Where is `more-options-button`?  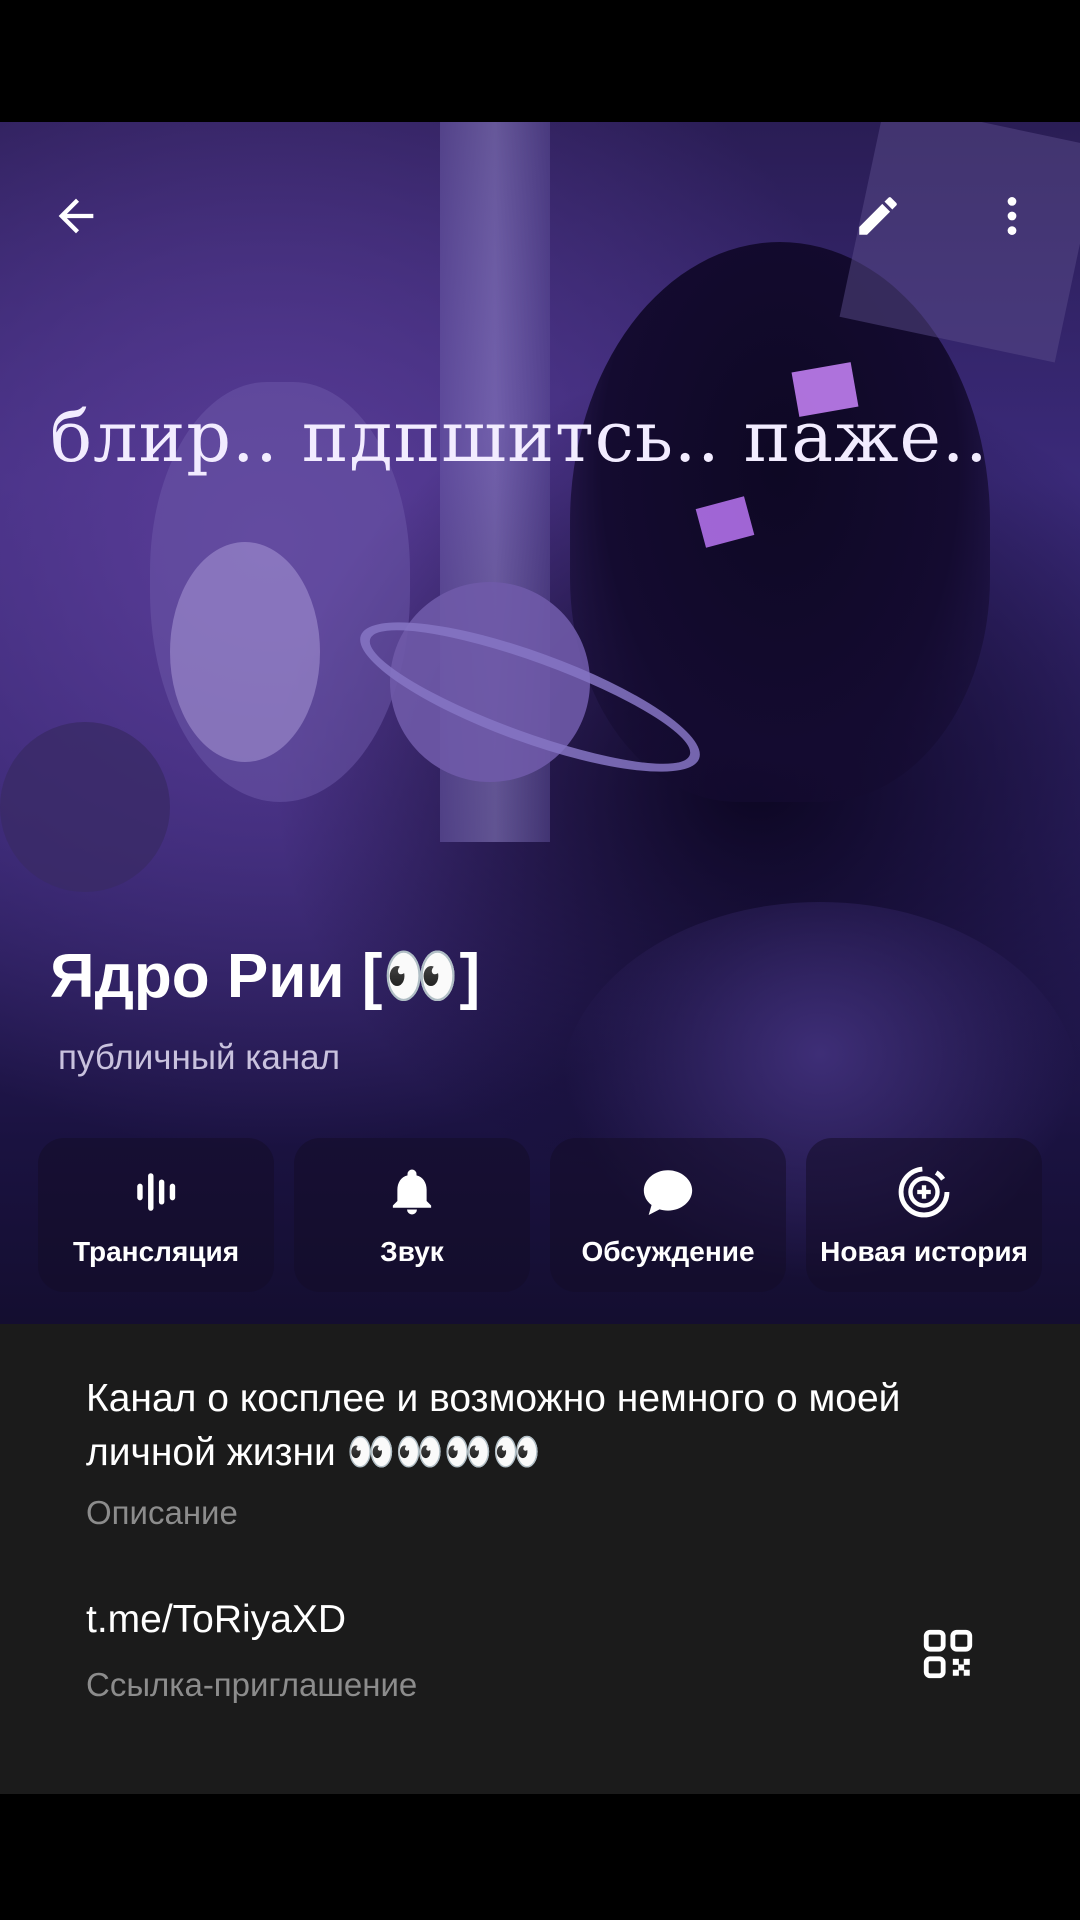
more-options-button is located at coordinates (1012, 216).